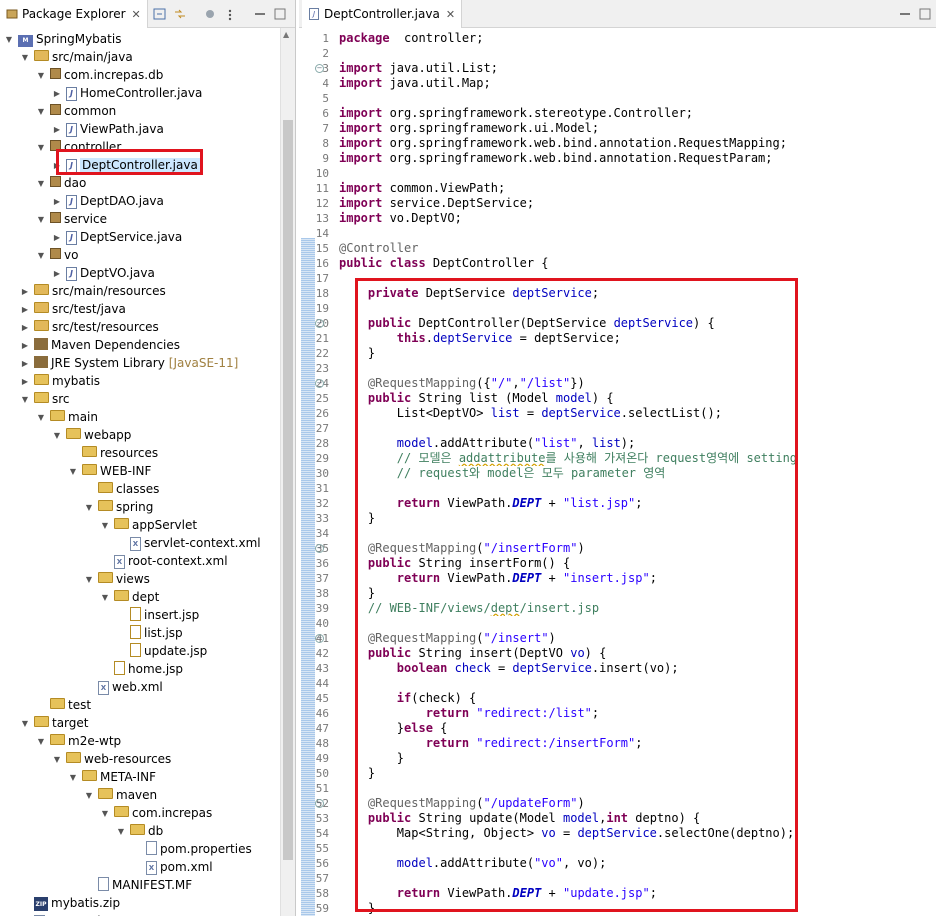  What do you see at coordinates (637, 383) in the screenshot?
I see `code-line: @RequestMapping({"/","/list"})` at bounding box center [637, 383].